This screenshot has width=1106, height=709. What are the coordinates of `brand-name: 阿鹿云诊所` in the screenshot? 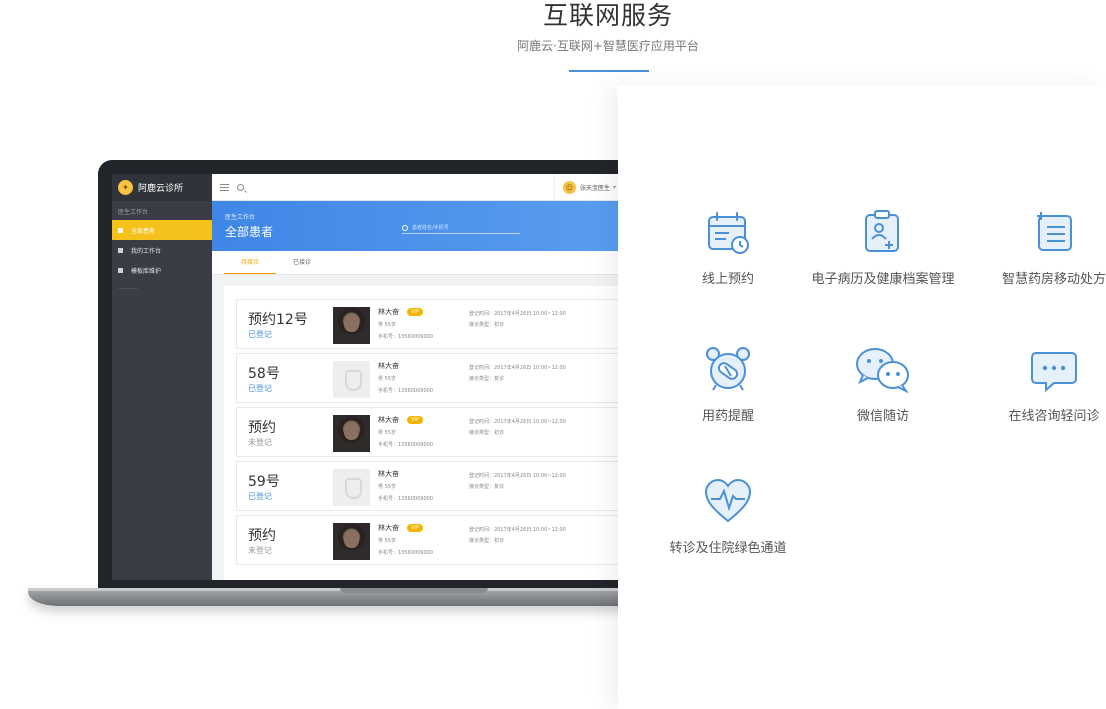 It's located at (161, 189).